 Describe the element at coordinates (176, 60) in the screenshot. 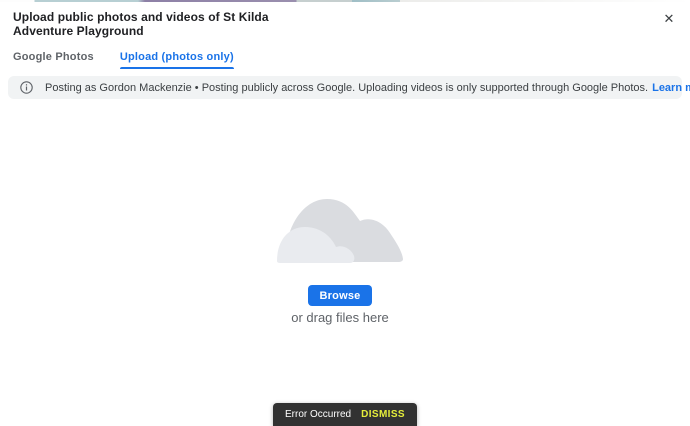

I see `tab-upload-photos-only: Upload (photos only)` at that location.